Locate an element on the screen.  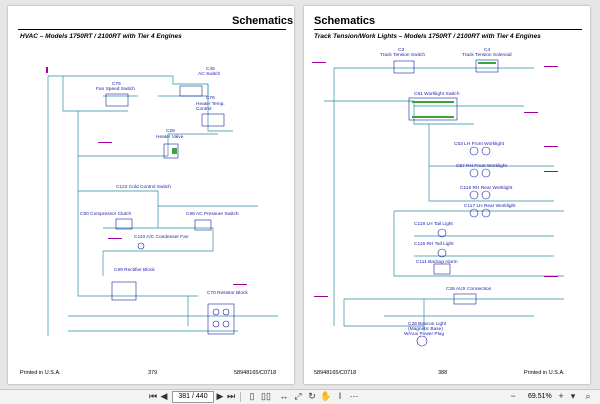
component-c115: C115 RH Tail Light is located at coordinates (434, 244).